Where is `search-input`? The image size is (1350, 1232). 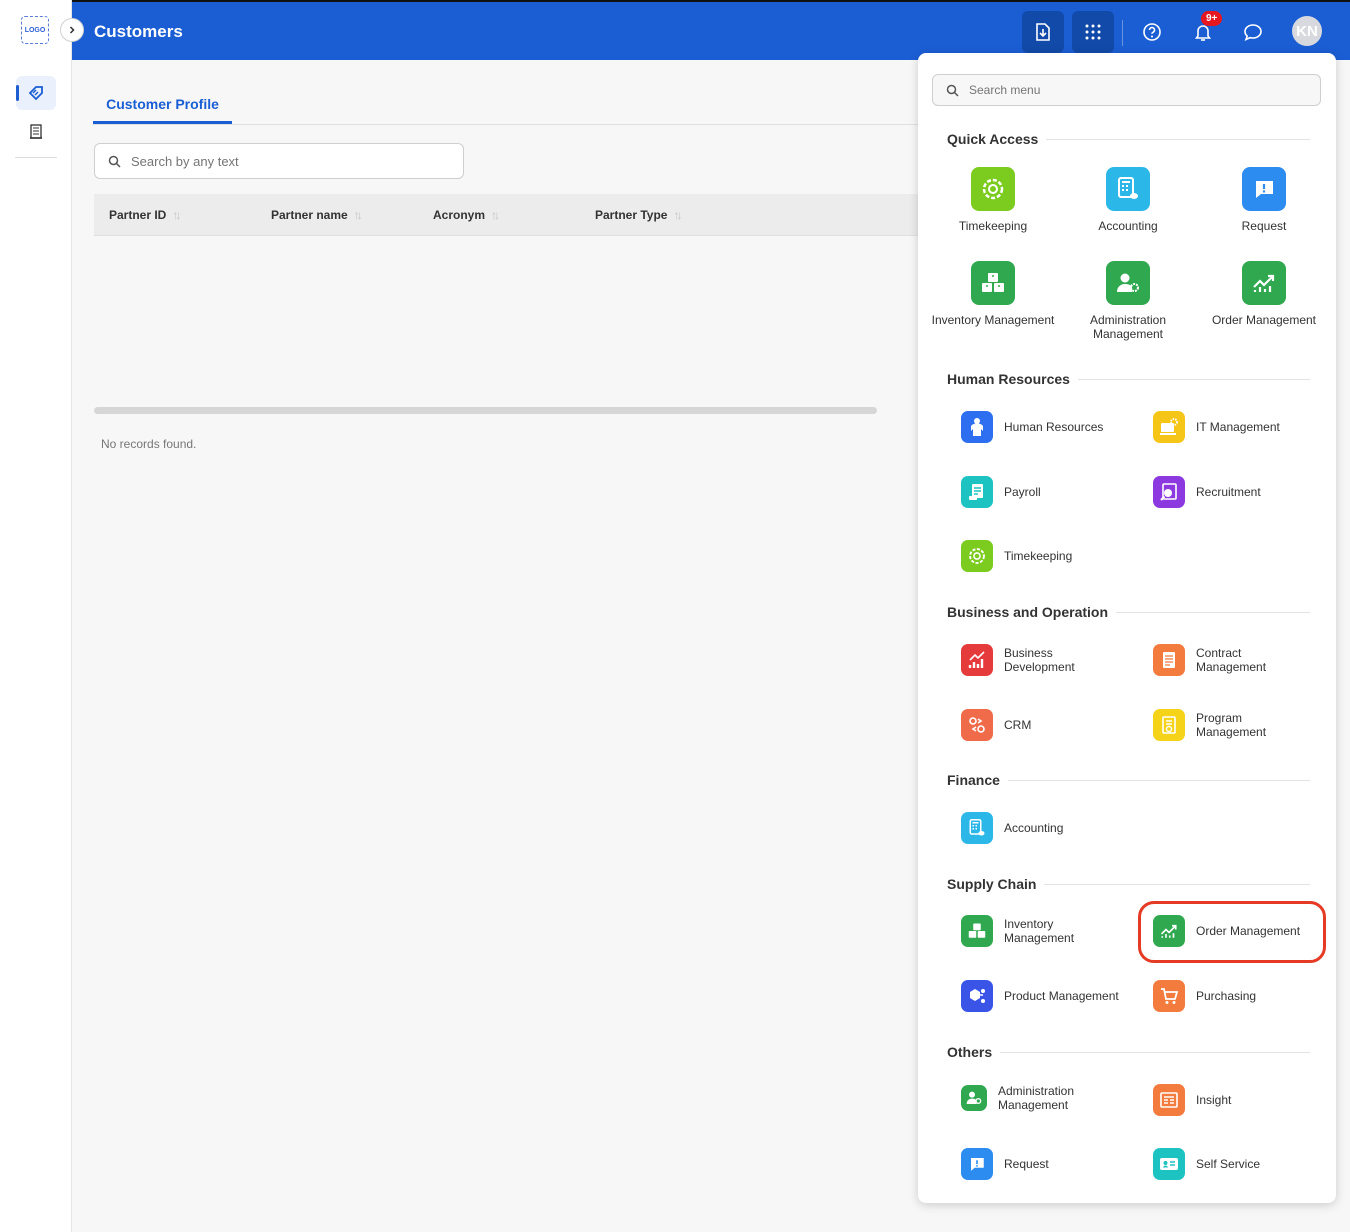
search-input is located at coordinates (281, 161).